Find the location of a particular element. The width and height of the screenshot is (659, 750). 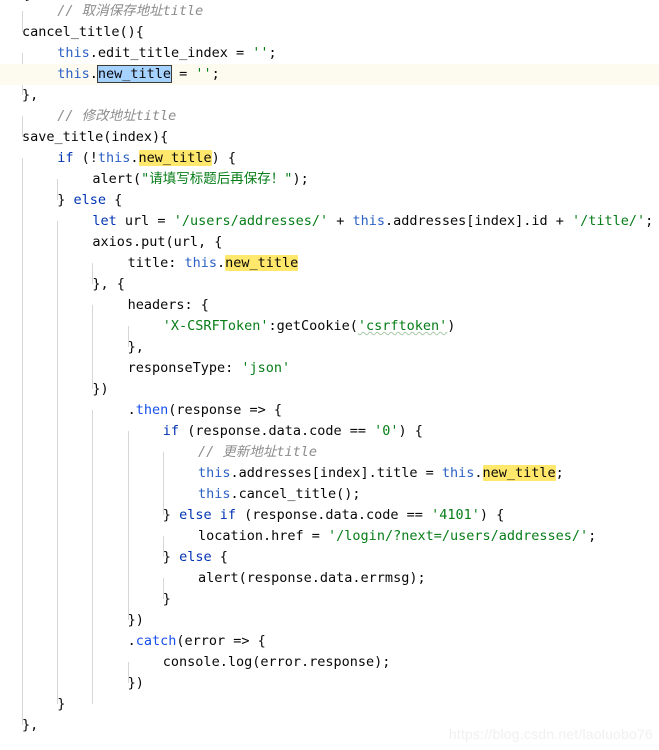

code-line: responseType: 'json' is located at coordinates (329, 368).